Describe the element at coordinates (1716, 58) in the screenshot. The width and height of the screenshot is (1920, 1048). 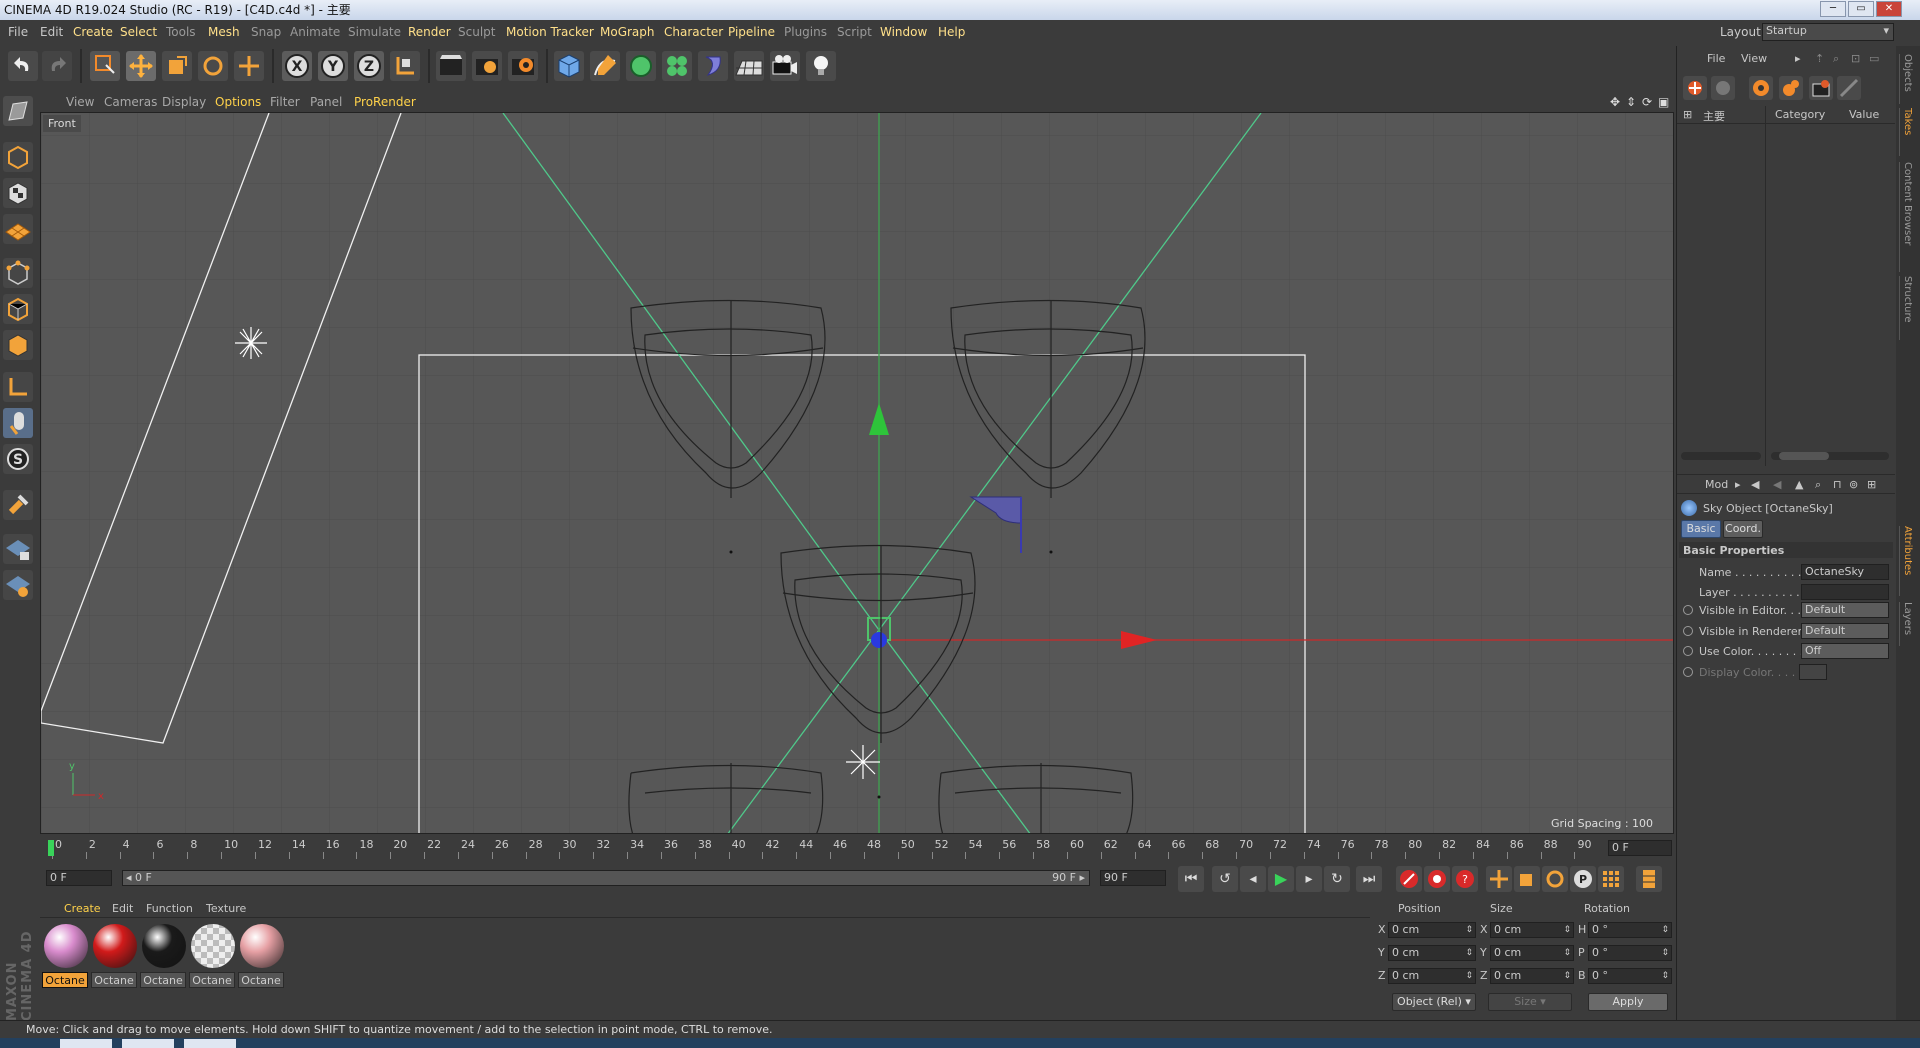
I see `object-menu-file: File` at that location.